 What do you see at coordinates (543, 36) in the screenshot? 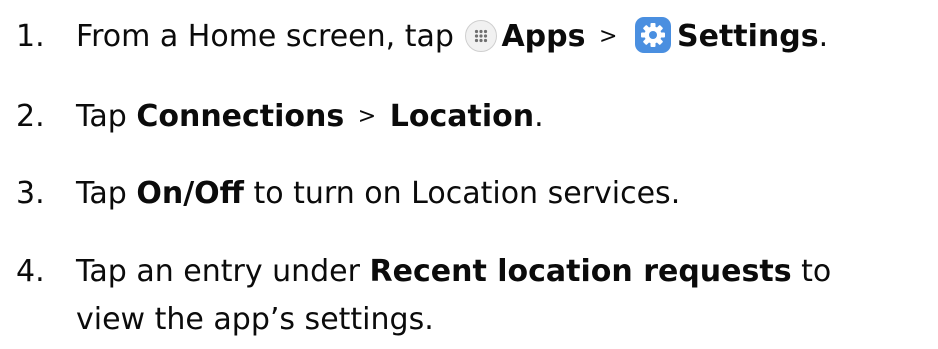
I see `apps-label: Apps` at bounding box center [543, 36].